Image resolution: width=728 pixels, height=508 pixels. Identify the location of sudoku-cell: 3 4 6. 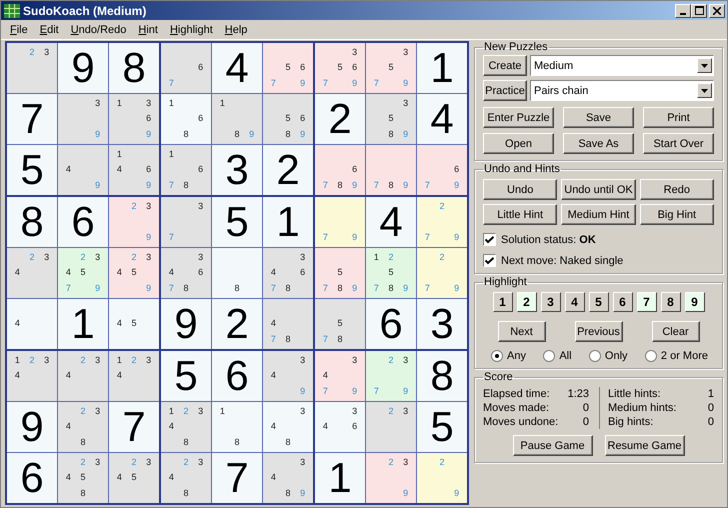
(340, 427).